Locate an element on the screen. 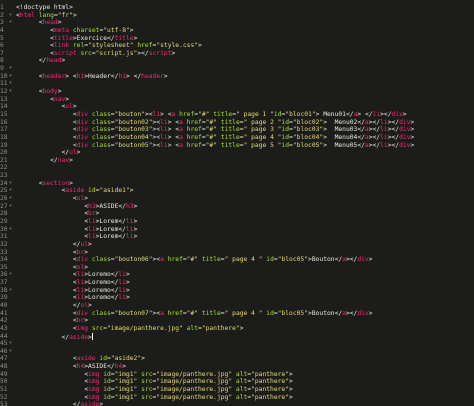 The image size is (474, 406). code-line: <header> <h1>Header</h1> </header> is located at coordinates (245, 77).